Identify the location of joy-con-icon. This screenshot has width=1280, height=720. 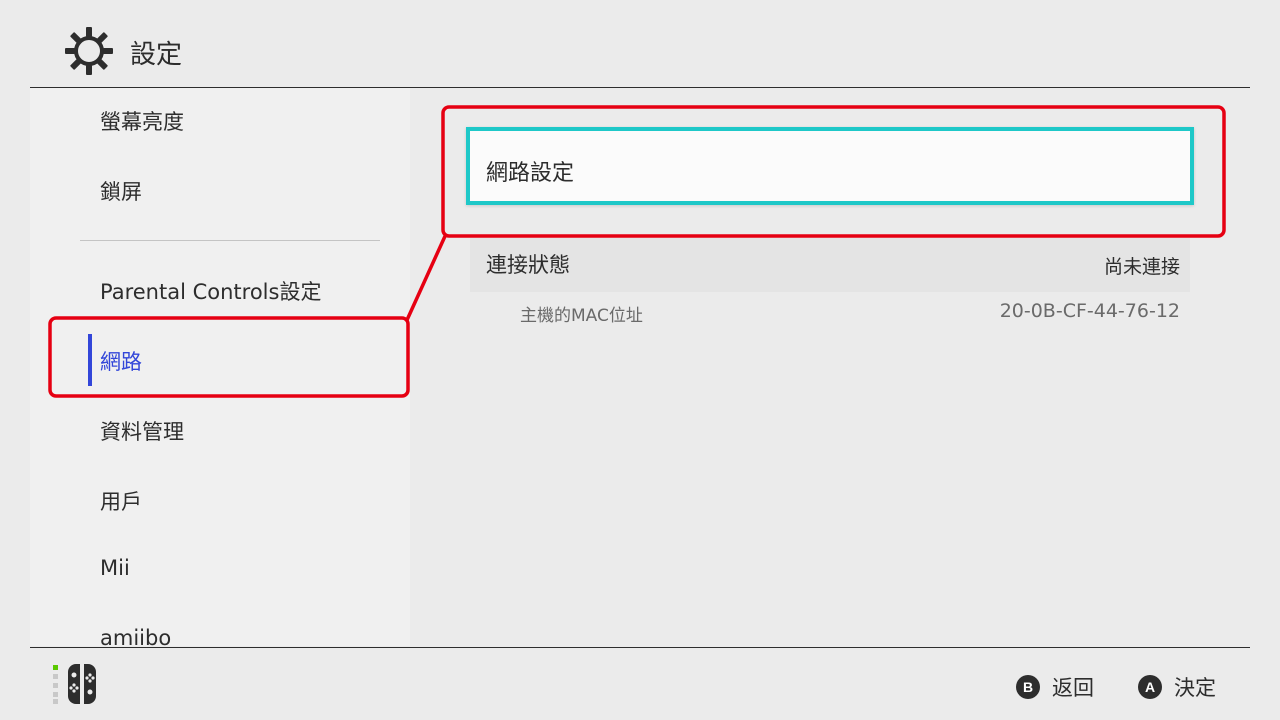
(74, 684).